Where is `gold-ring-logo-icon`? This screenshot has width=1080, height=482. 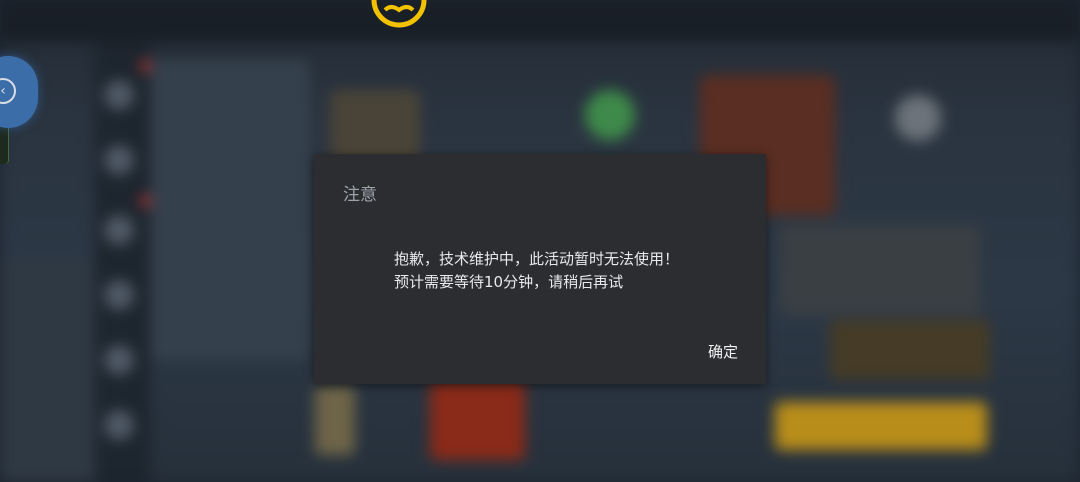 gold-ring-logo-icon is located at coordinates (399, 14).